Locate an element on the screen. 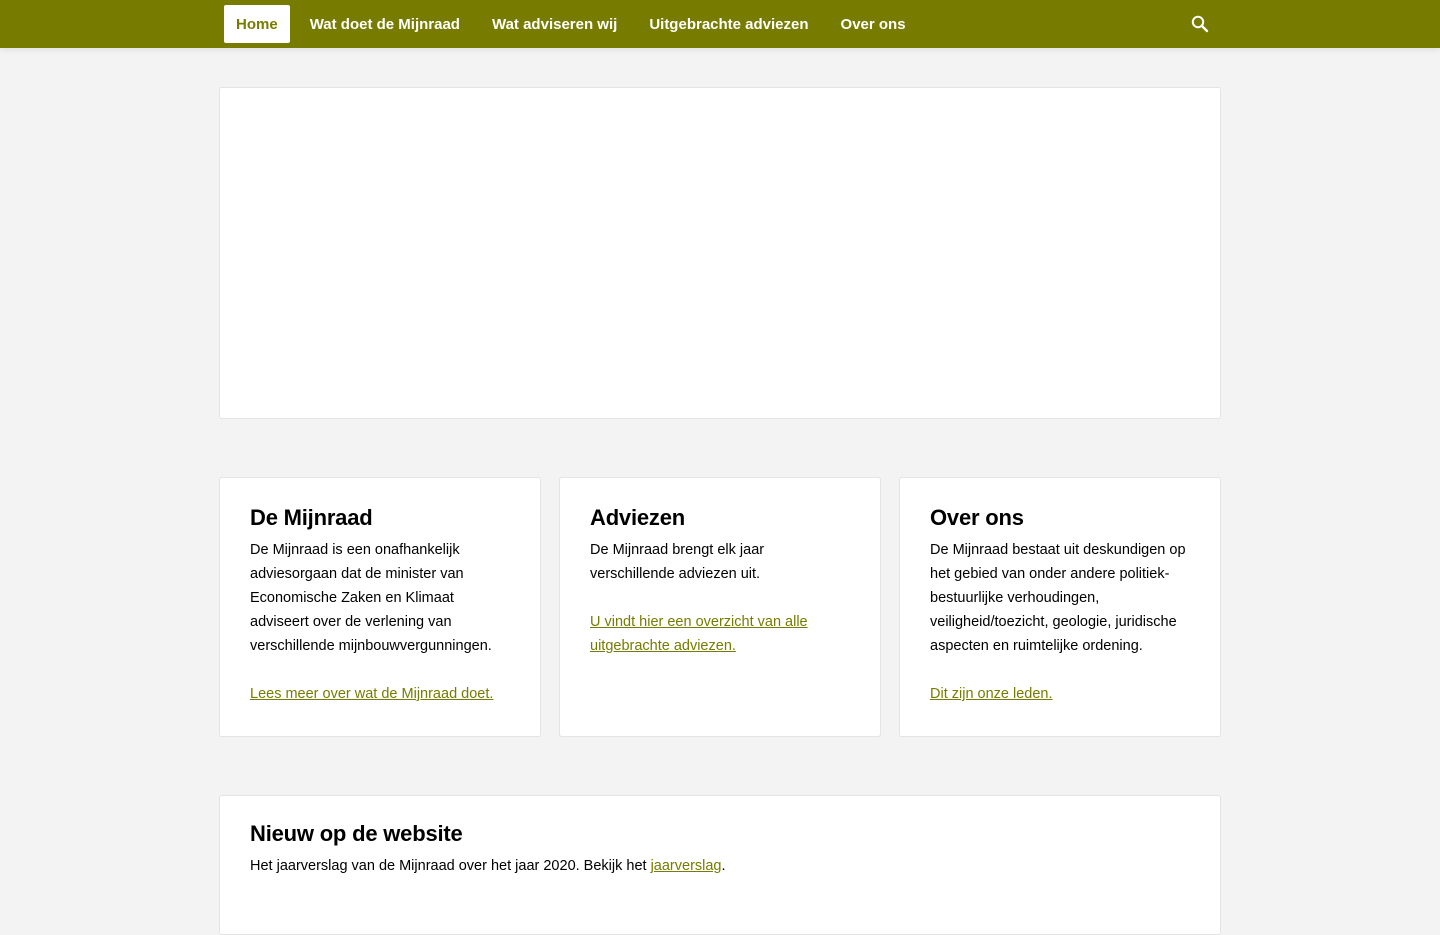 This screenshot has width=1440, height=935. nav-item-home: Home is located at coordinates (257, 24).